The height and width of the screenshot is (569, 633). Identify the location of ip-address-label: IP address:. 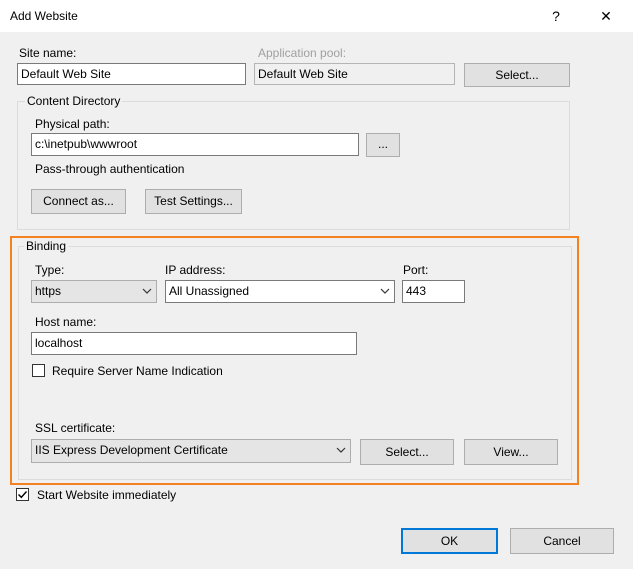
(195, 270).